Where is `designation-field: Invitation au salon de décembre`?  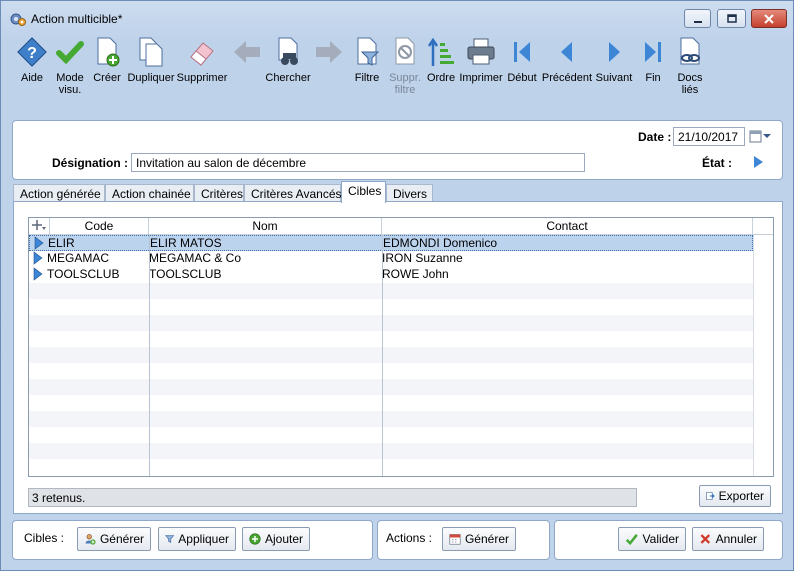
designation-field: Invitation au salon de décembre is located at coordinates (358, 162).